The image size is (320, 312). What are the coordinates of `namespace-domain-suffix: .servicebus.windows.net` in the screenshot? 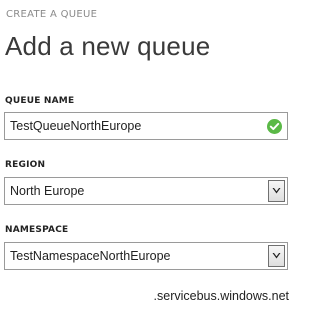 It's located at (221, 296).